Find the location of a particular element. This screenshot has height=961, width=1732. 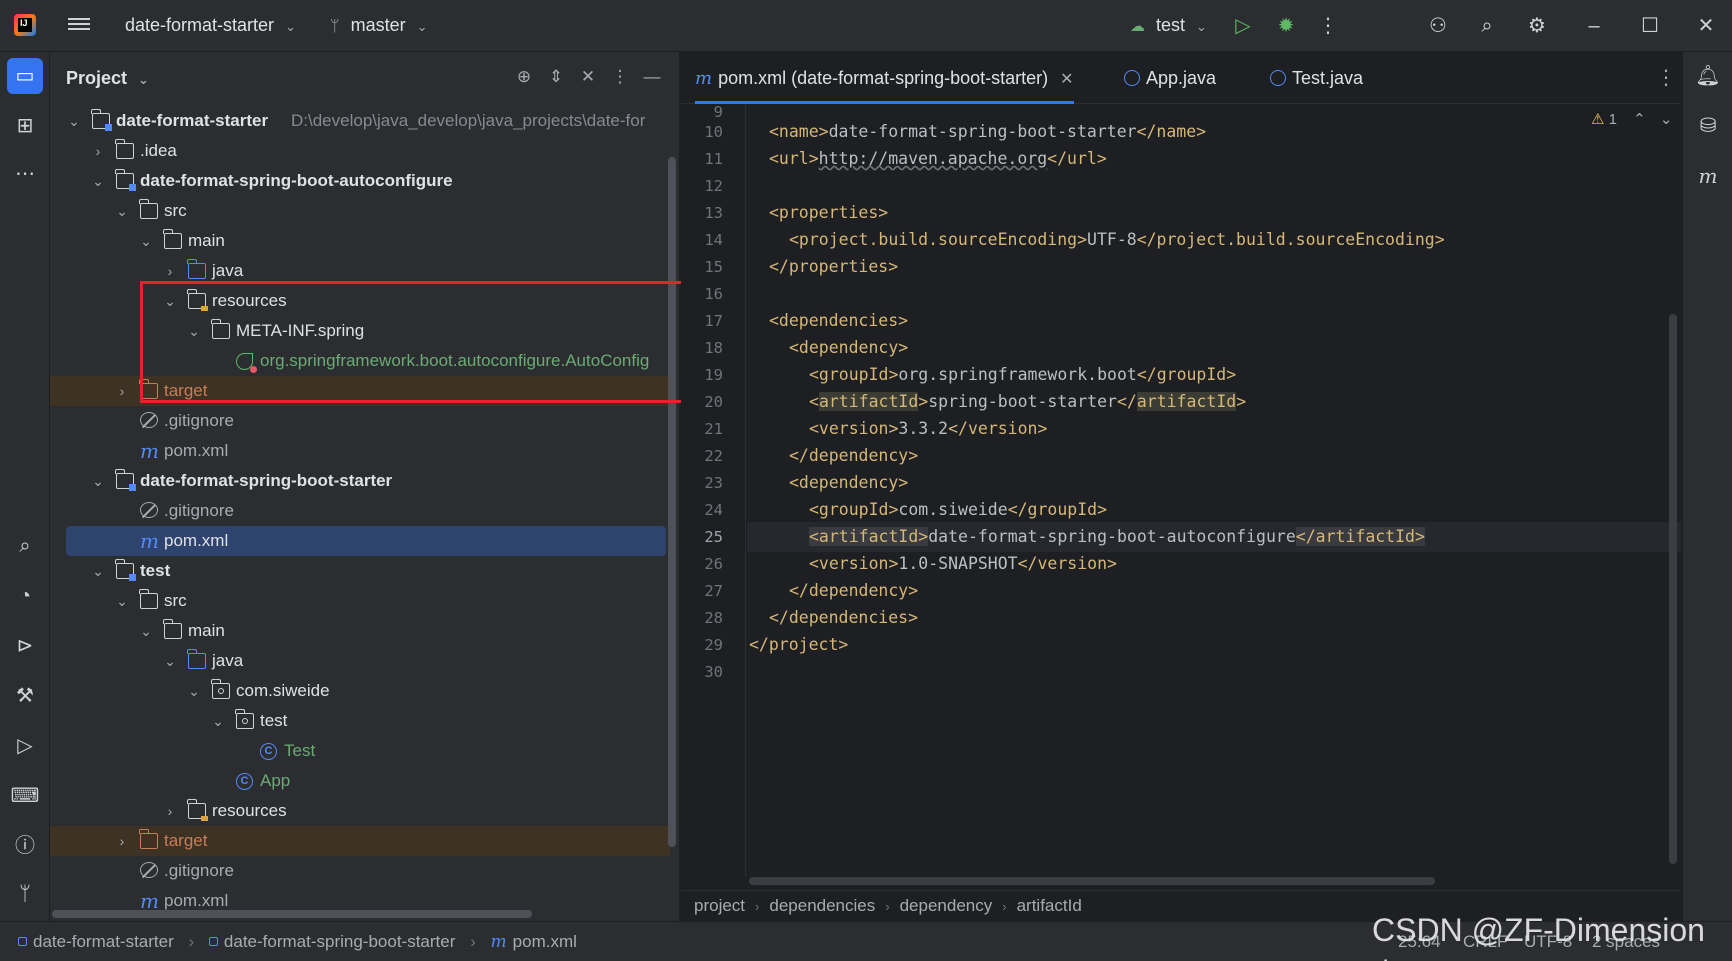

tree-row-selected: m pom.xml is located at coordinates (366, 541).